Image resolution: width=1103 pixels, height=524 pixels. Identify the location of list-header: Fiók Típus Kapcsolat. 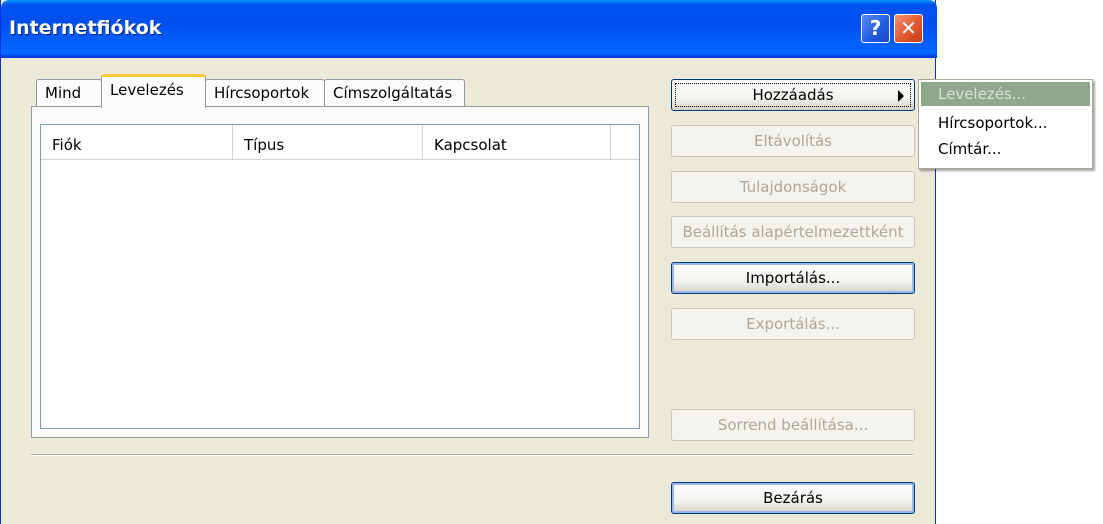
(340, 142).